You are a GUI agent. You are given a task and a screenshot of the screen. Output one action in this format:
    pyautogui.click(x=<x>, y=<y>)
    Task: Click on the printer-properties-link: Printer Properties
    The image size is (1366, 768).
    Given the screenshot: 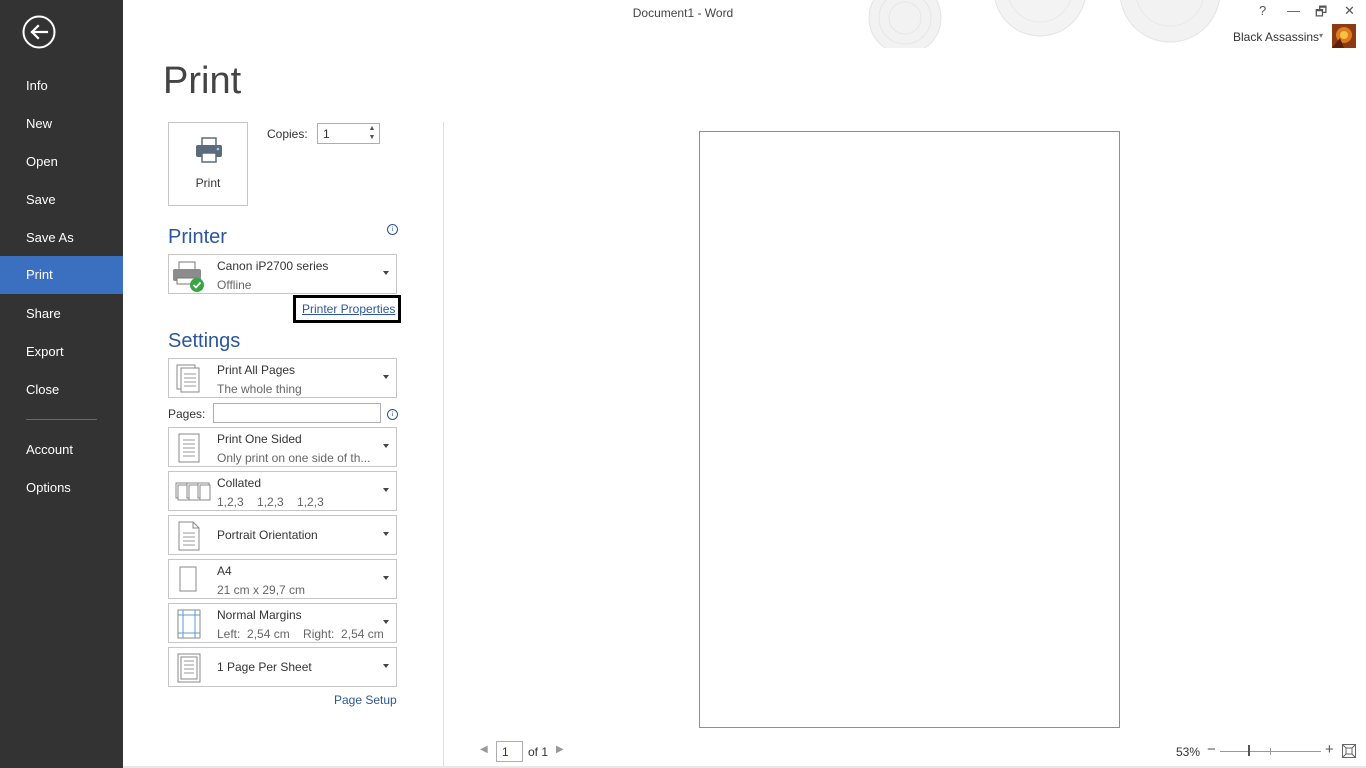 What is the action you would take?
    pyautogui.click(x=347, y=309)
    